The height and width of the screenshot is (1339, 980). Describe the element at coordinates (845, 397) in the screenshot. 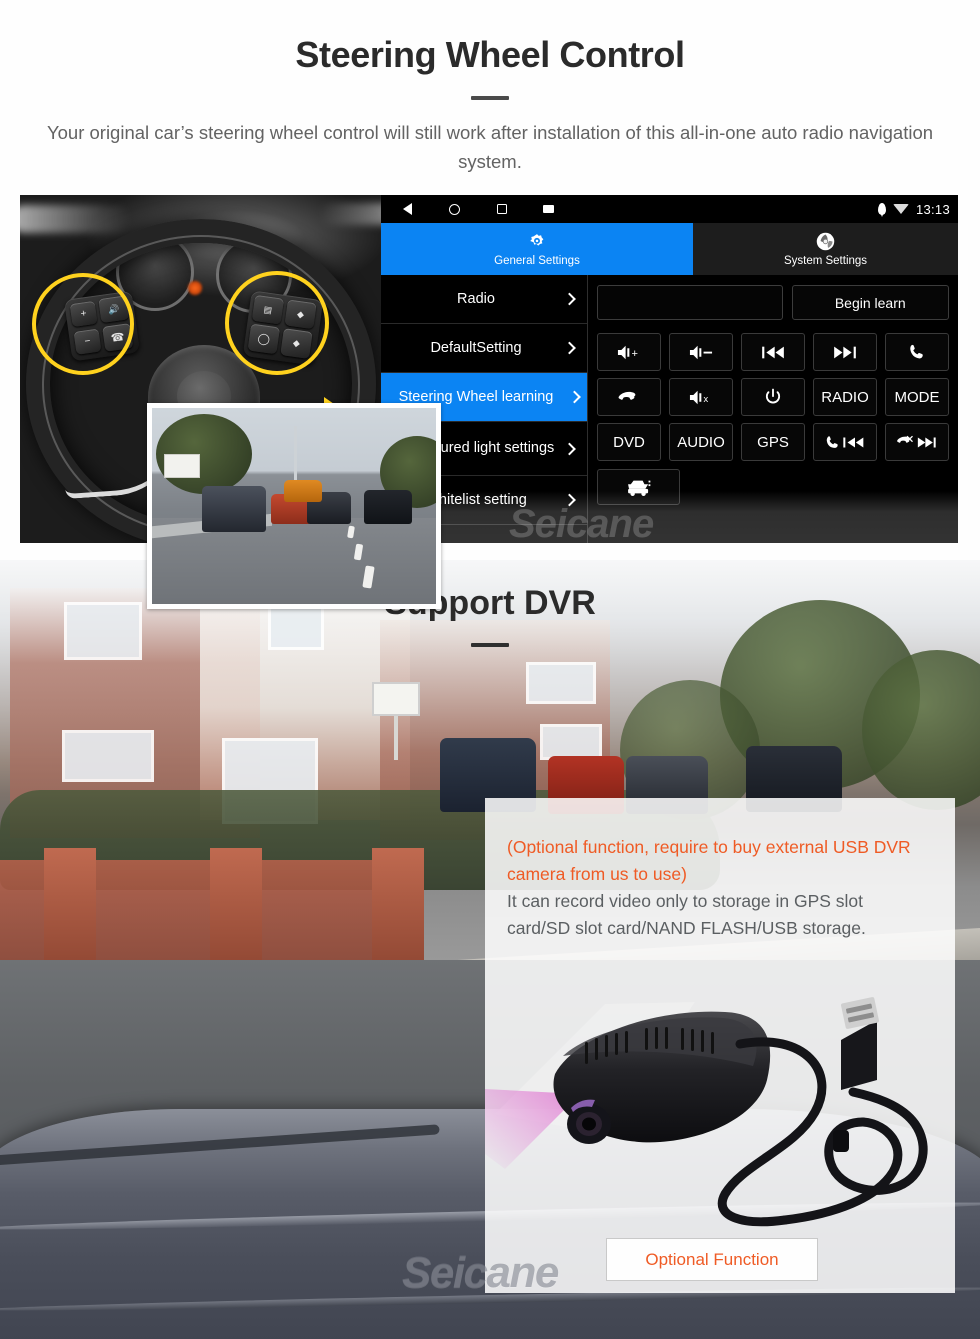

I see `key-radio: RADIO` at that location.